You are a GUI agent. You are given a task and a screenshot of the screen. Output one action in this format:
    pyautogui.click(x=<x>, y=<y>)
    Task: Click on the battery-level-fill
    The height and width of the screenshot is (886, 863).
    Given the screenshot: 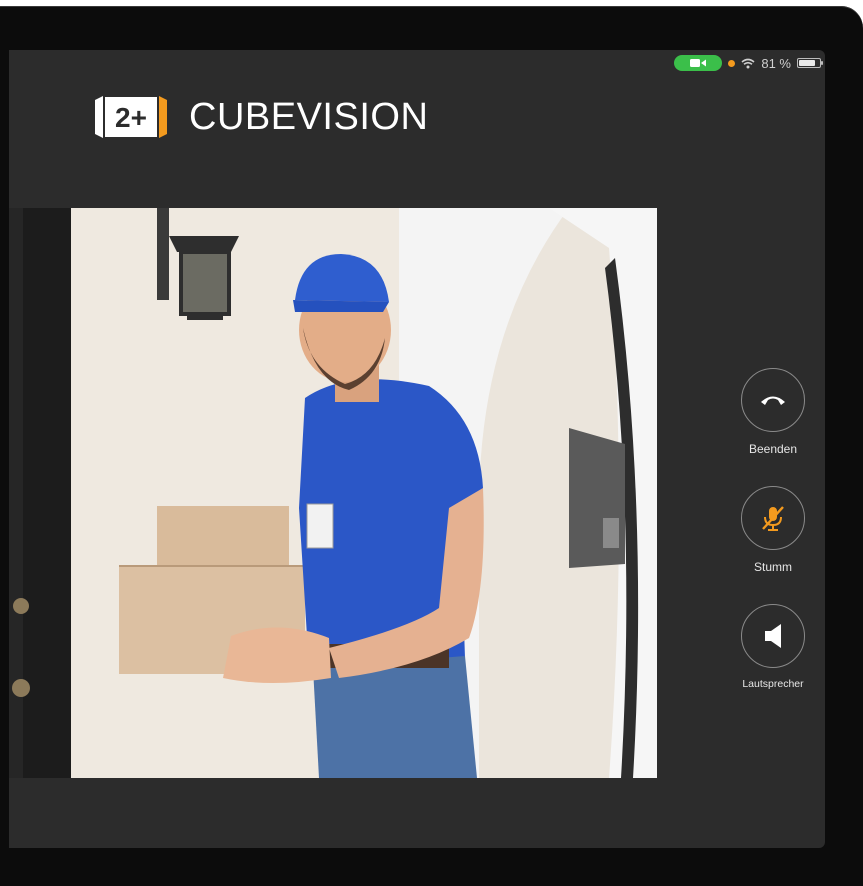 What is the action you would take?
    pyautogui.click(x=807, y=63)
    